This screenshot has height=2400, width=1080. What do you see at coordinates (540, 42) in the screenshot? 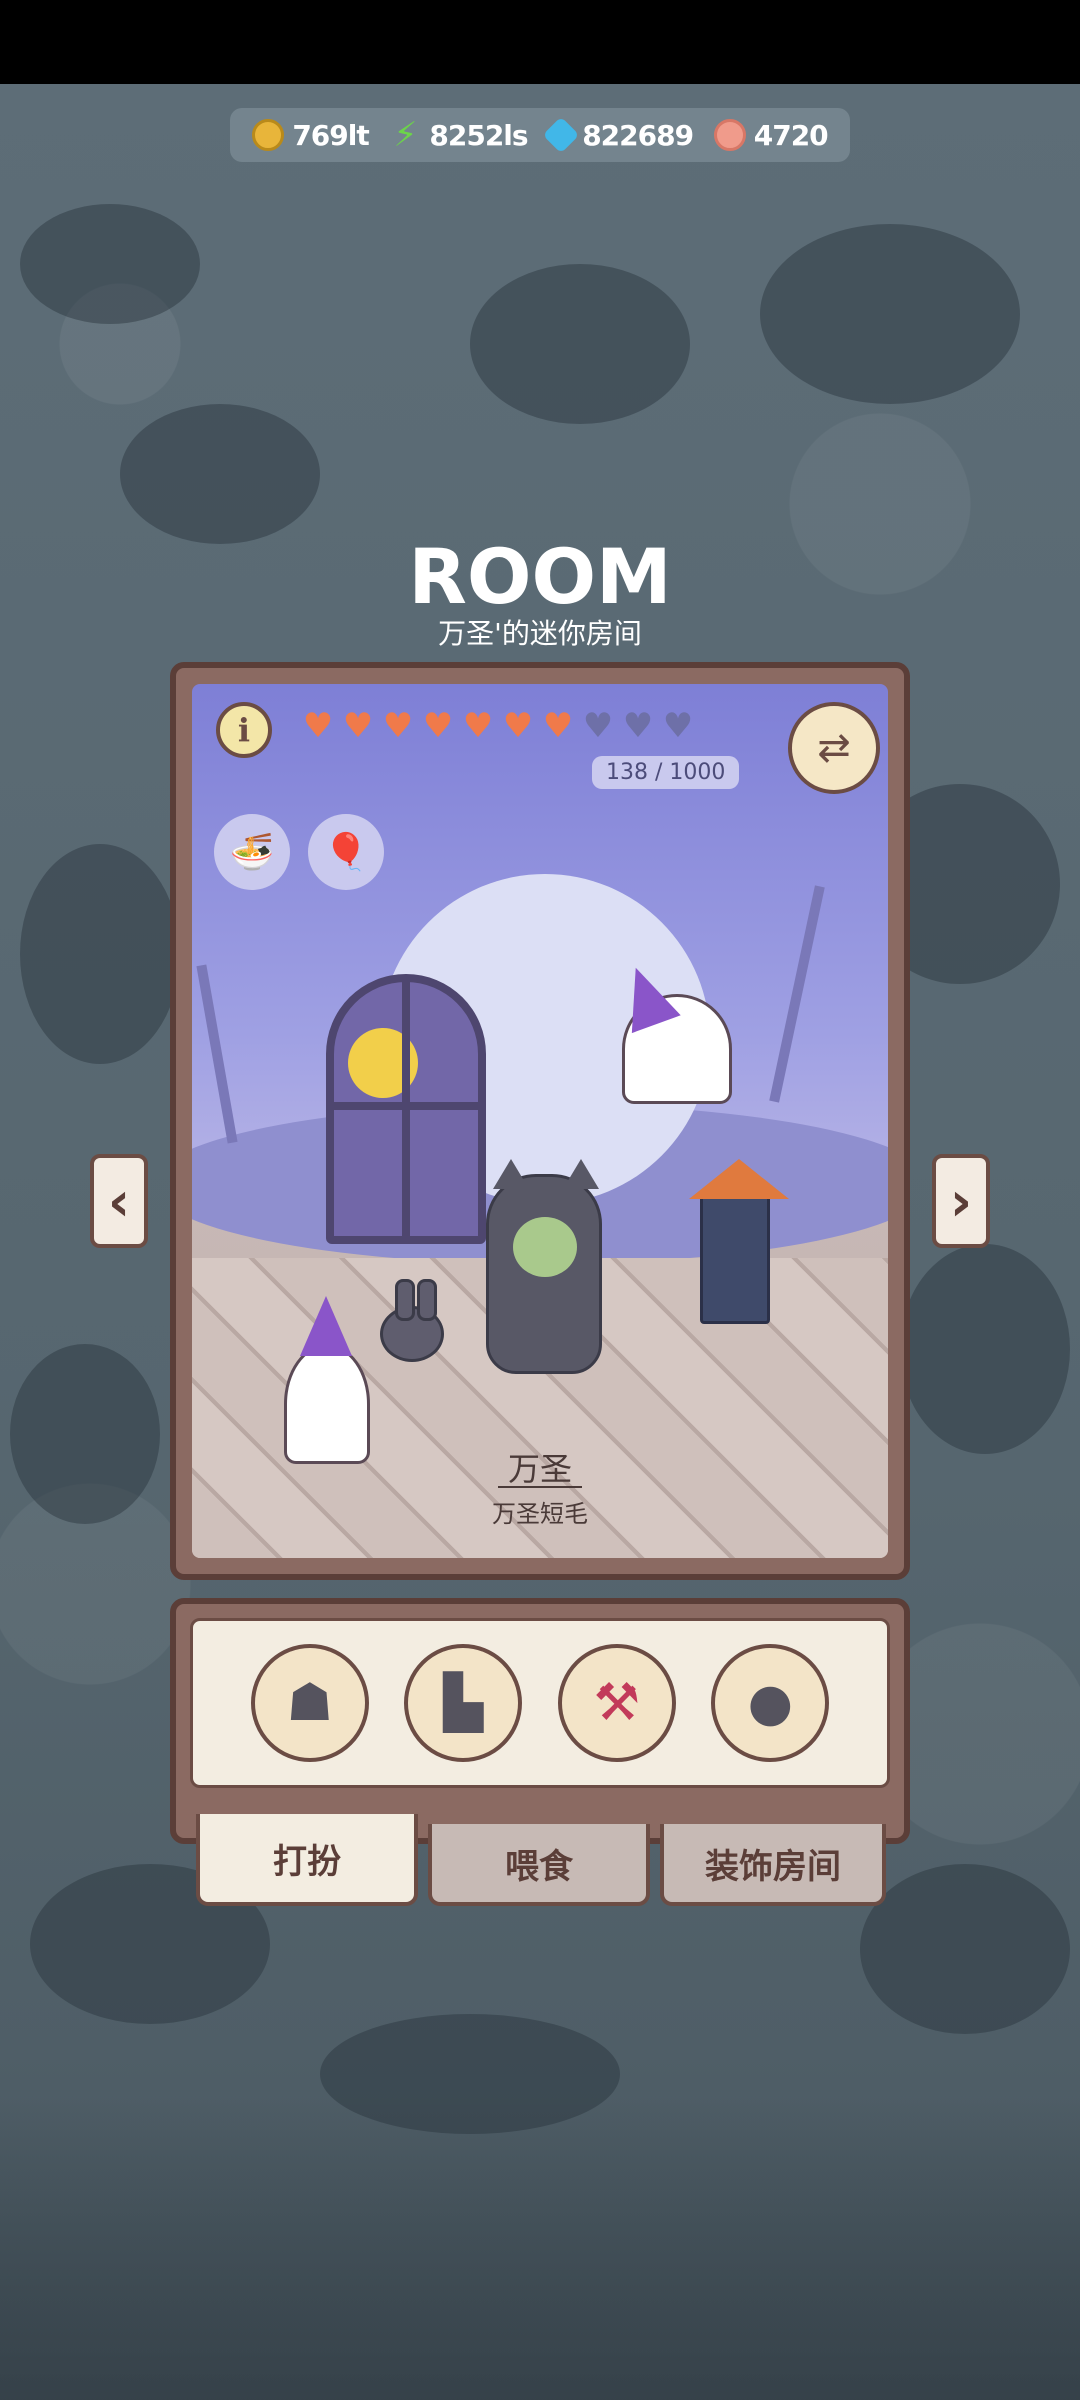
I see `status-bar` at bounding box center [540, 42].